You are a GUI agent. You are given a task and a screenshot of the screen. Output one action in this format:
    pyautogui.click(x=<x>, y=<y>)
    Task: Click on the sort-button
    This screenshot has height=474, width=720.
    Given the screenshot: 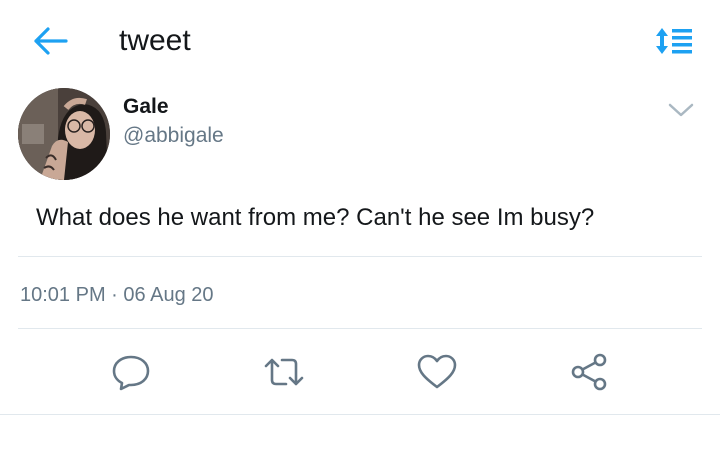 What is the action you would take?
    pyautogui.click(x=674, y=41)
    